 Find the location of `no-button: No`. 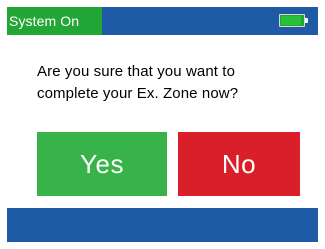

no-button: No is located at coordinates (239, 164).